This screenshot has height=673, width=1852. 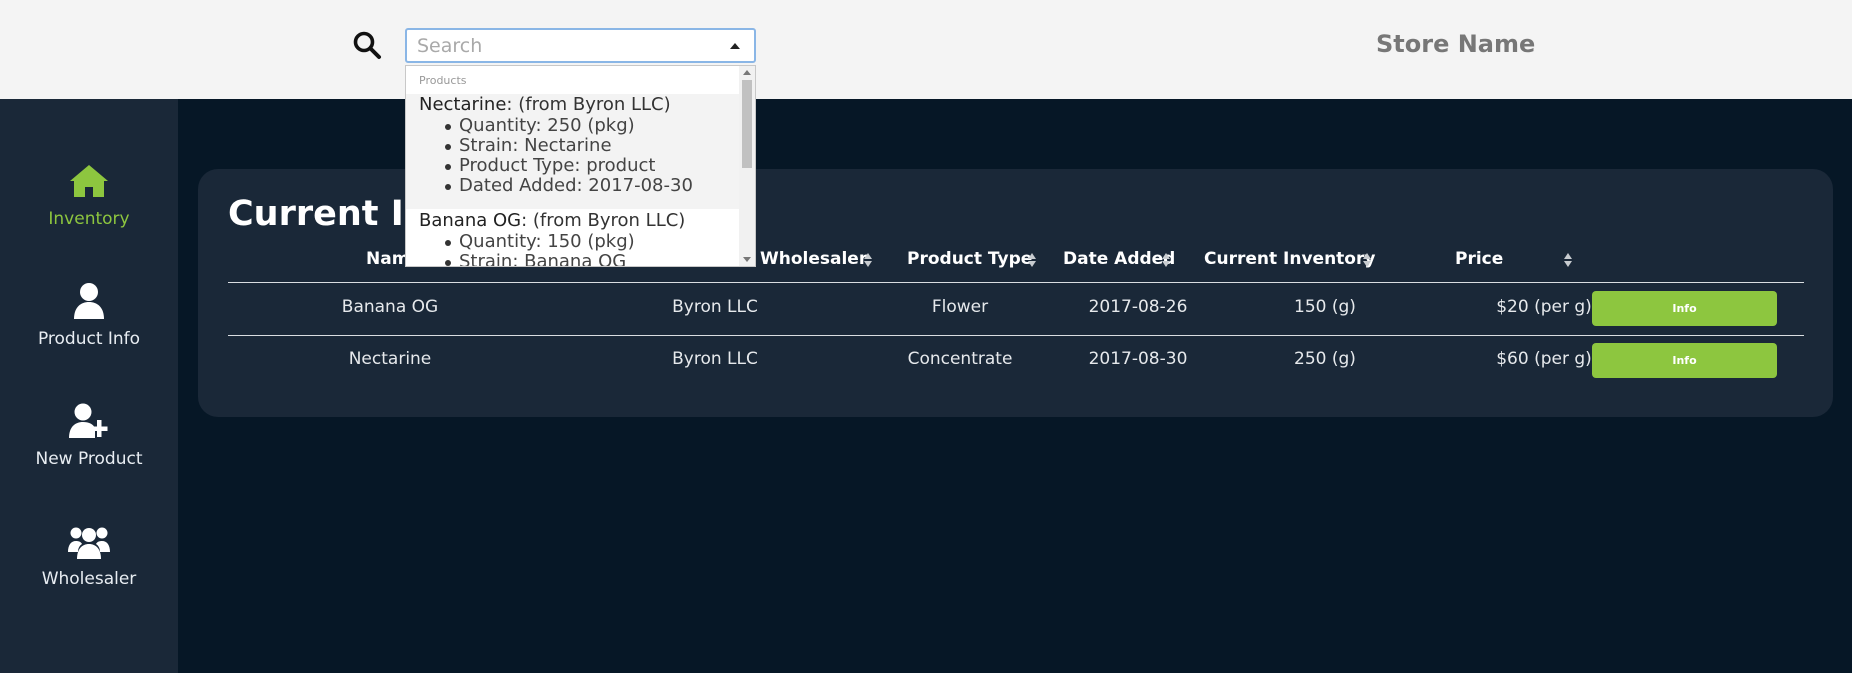 I want to click on search-select, so click(x=580, y=45).